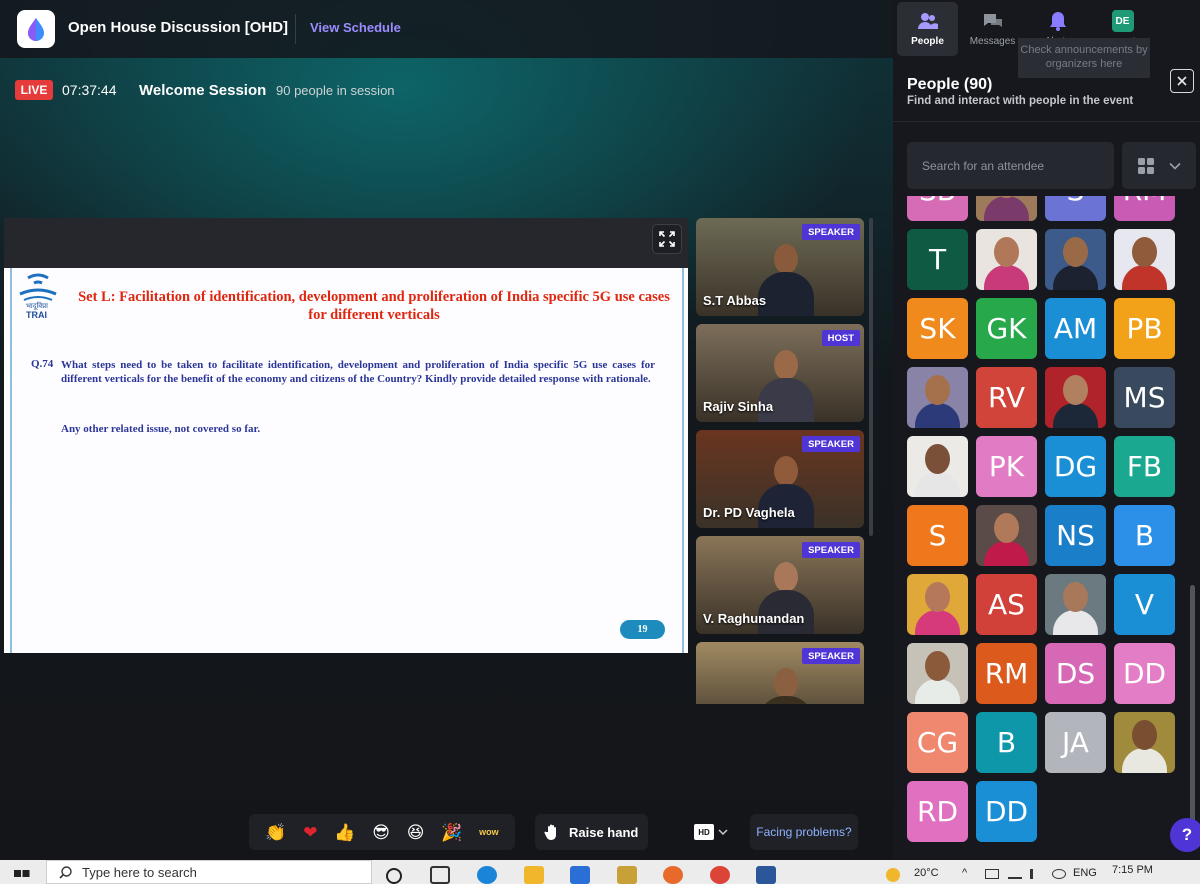 The height and width of the screenshot is (884, 1200). Describe the element at coordinates (720, 875) in the screenshot. I see `chrome-icon` at that location.